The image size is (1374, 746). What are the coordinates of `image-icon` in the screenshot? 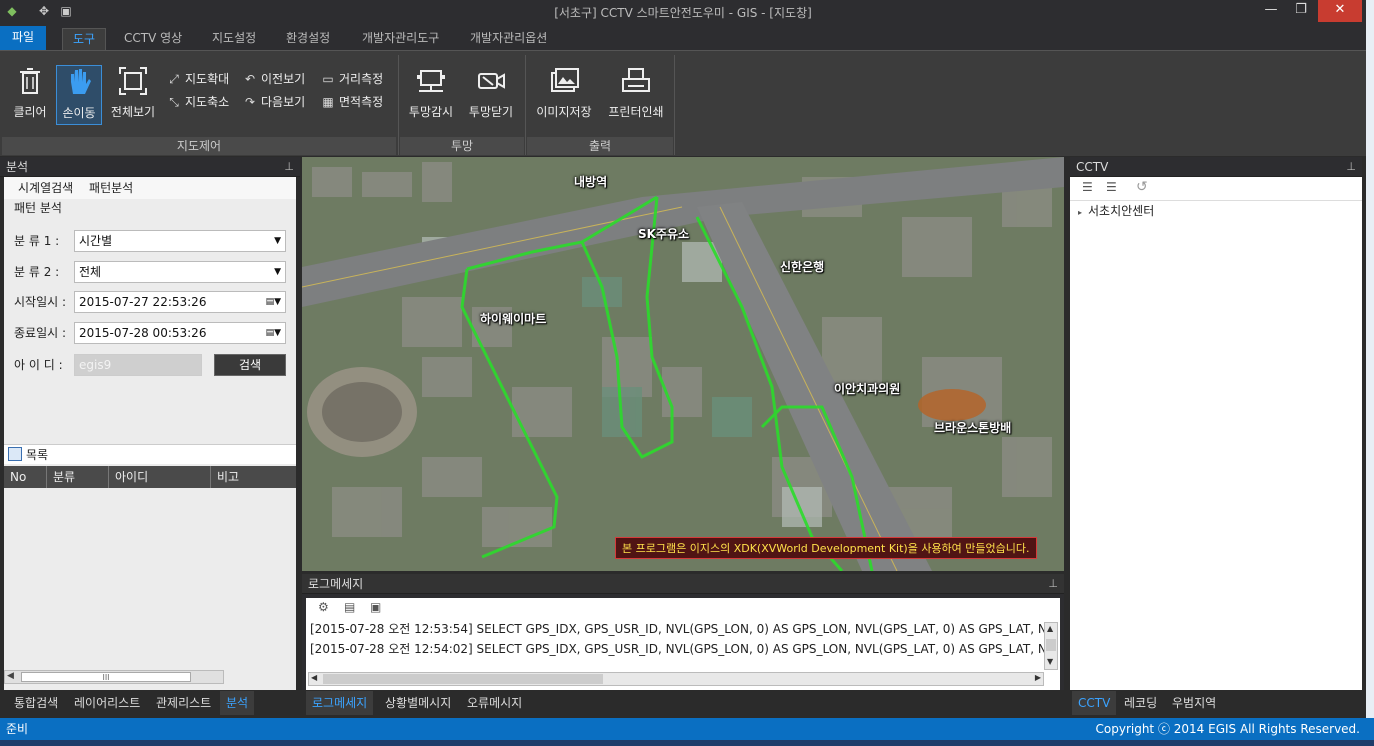 It's located at (565, 80).